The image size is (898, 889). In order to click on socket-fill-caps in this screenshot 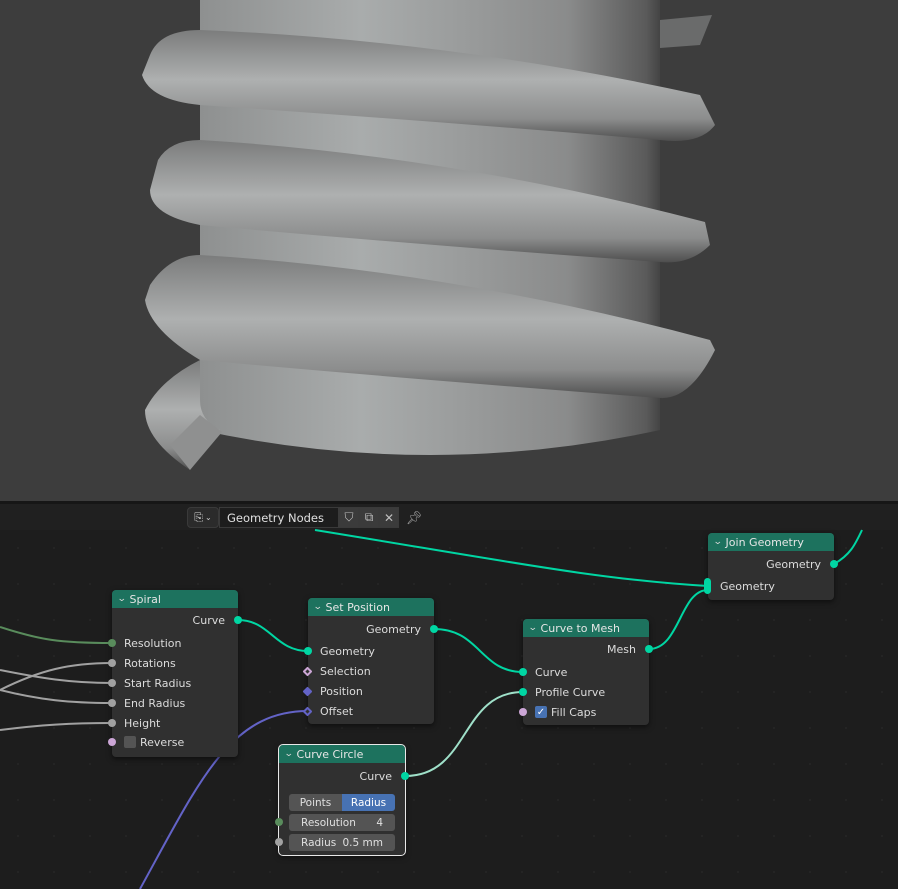, I will do `click(523, 712)`.